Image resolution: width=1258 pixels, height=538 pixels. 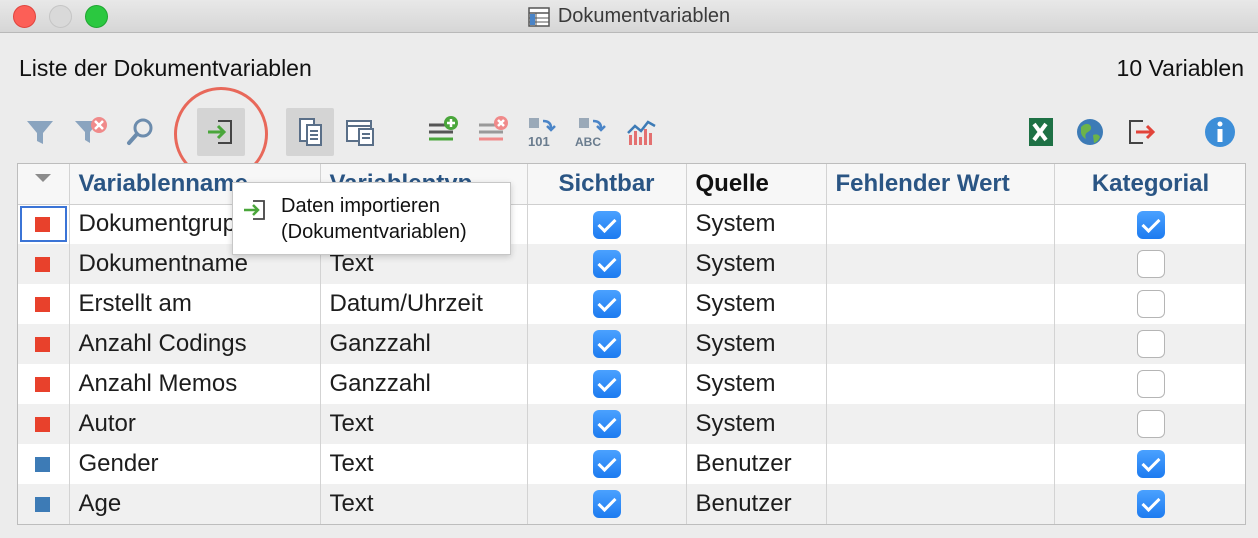 What do you see at coordinates (140, 132) in the screenshot?
I see `search-button` at bounding box center [140, 132].